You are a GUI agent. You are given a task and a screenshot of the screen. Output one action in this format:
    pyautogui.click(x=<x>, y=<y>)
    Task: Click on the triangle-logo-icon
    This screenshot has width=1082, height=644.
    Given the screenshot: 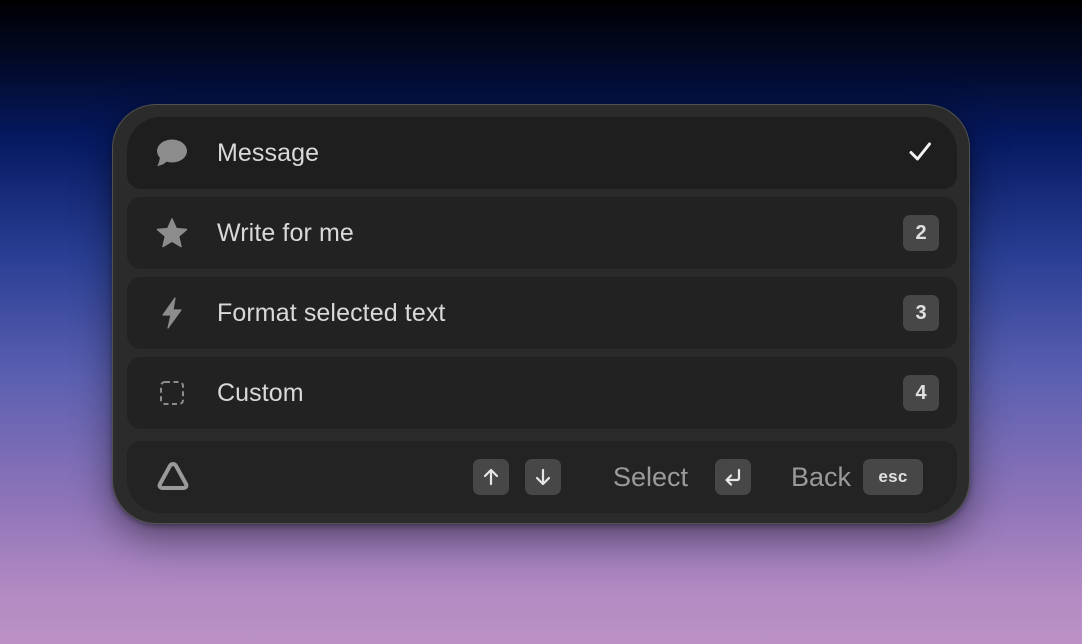 What is the action you would take?
    pyautogui.click(x=173, y=477)
    